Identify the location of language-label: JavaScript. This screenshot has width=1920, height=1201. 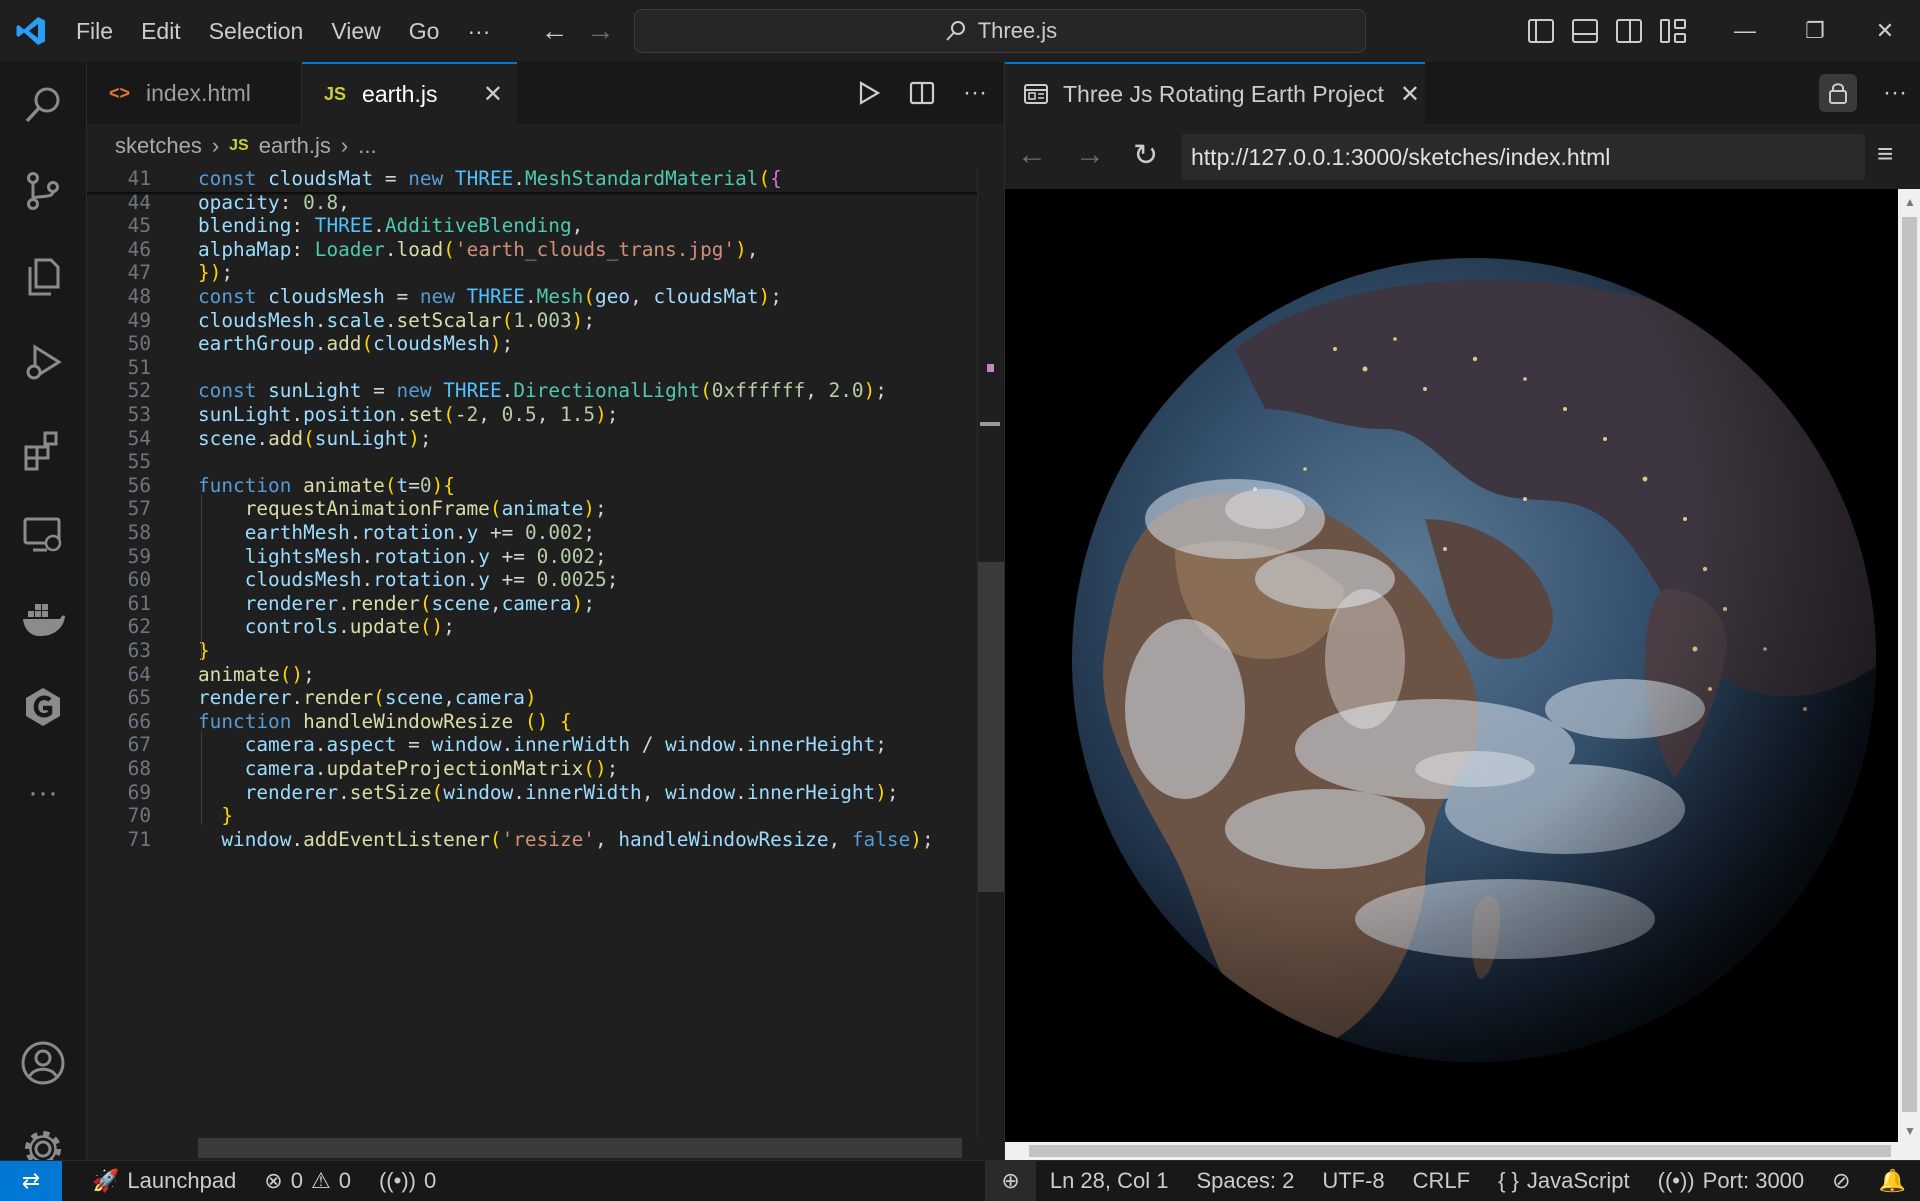
(1578, 1180).